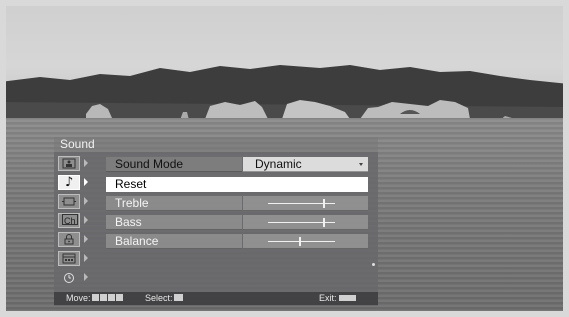  What do you see at coordinates (159, 298) in the screenshot?
I see `footer-select-label: Select:` at bounding box center [159, 298].